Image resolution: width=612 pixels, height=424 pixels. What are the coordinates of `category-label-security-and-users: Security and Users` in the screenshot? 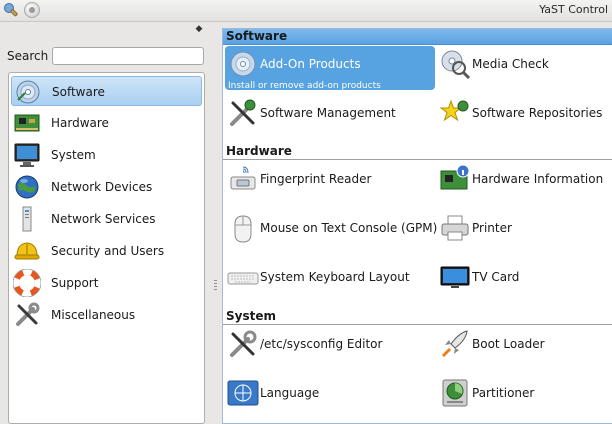 It's located at (108, 251).